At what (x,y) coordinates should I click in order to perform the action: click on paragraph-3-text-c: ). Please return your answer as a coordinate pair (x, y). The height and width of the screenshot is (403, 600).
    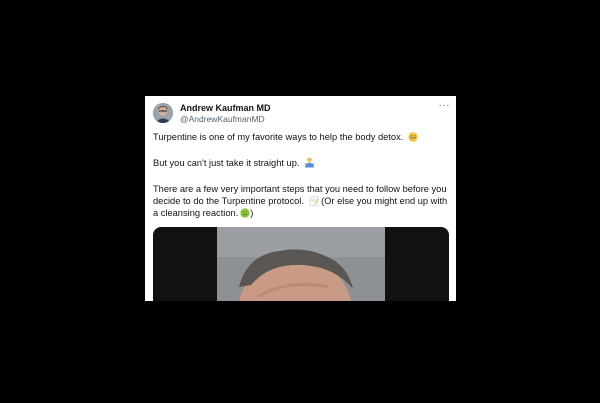
    Looking at the image, I should click on (252, 213).